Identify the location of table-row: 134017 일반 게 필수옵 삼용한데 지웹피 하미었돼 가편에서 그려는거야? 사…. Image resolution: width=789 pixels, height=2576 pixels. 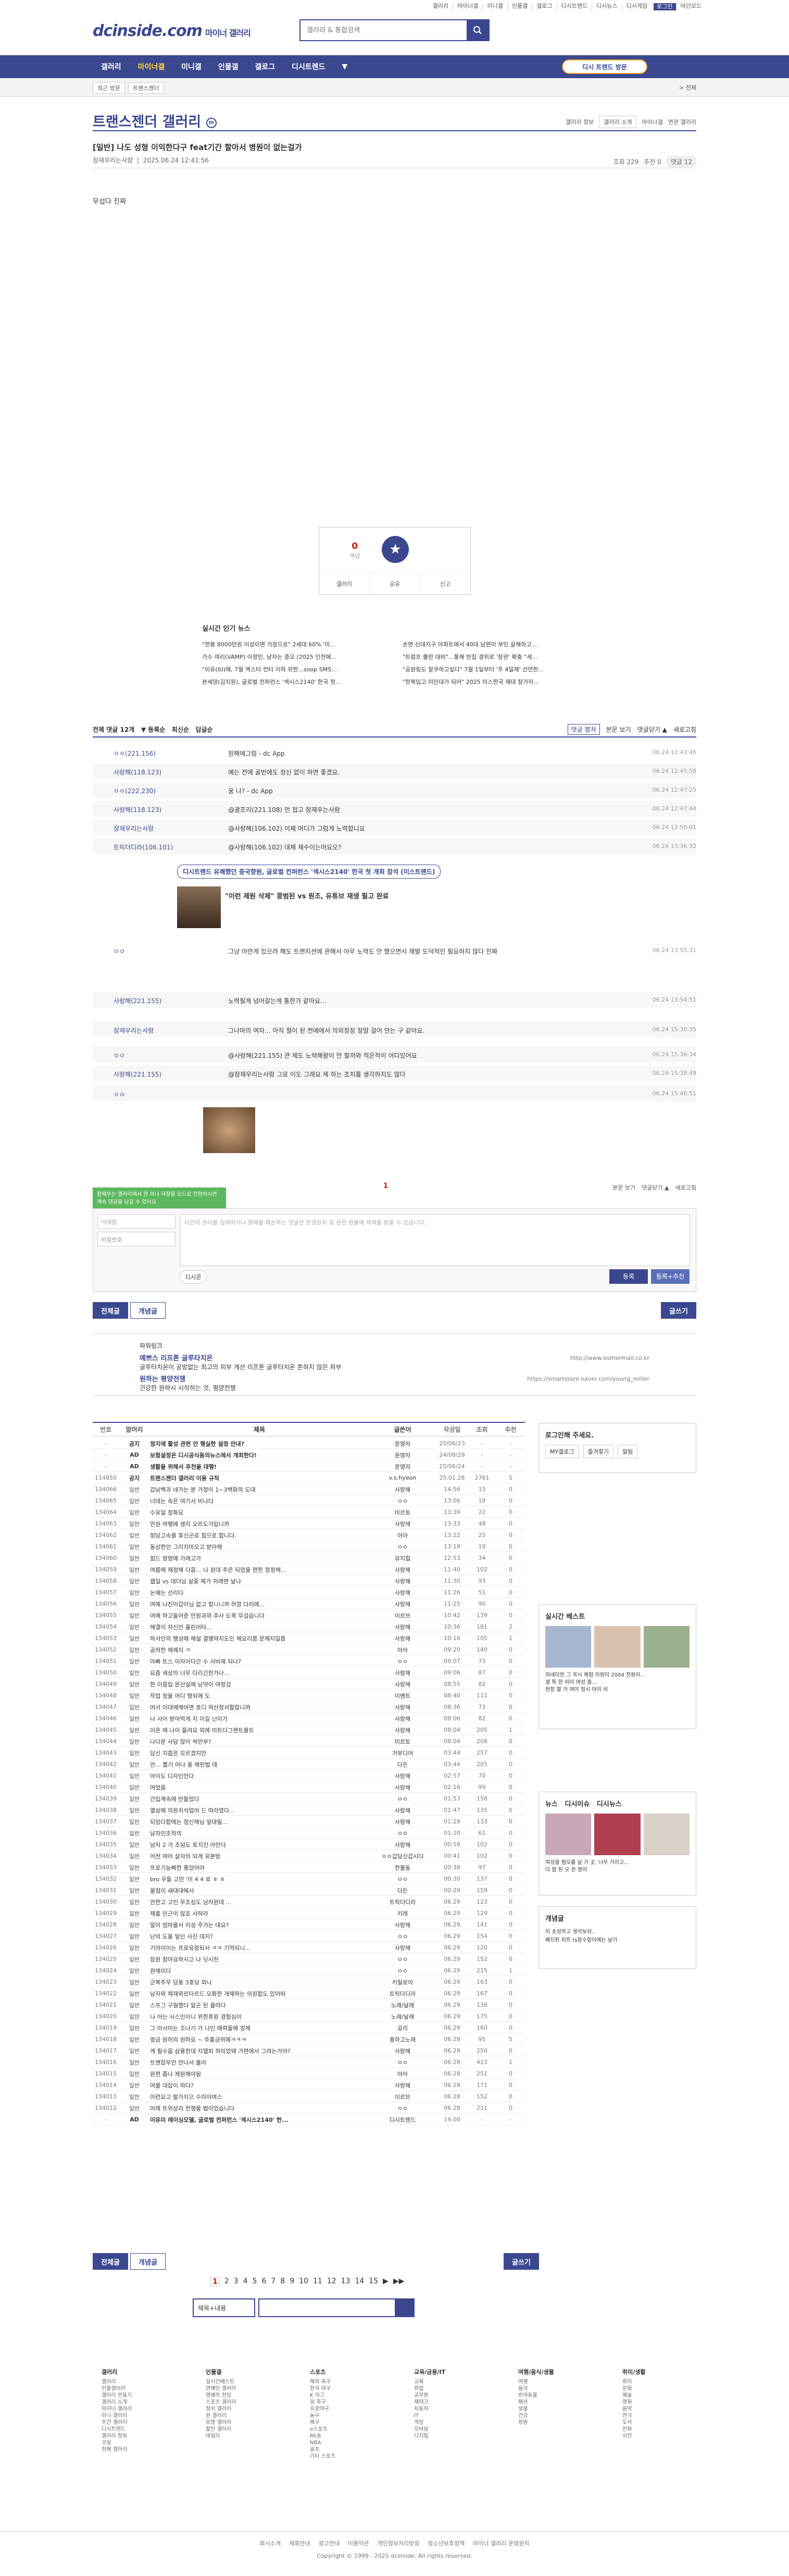
(309, 2051).